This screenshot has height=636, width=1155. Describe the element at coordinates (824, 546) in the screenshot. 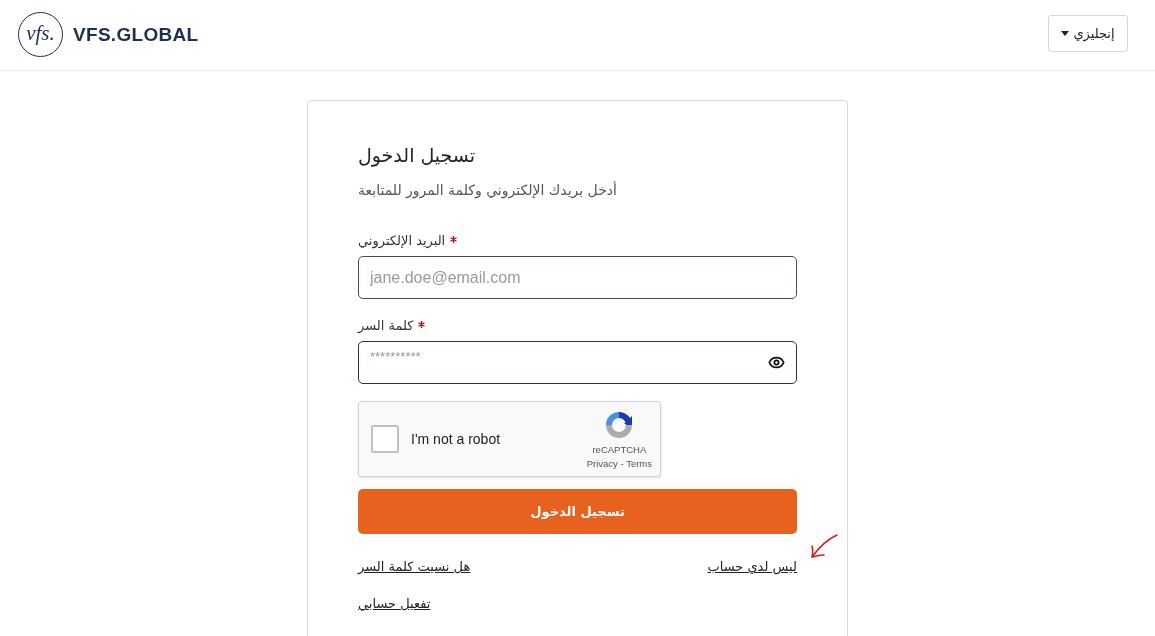

I see `annotation-arrow-icon` at that location.